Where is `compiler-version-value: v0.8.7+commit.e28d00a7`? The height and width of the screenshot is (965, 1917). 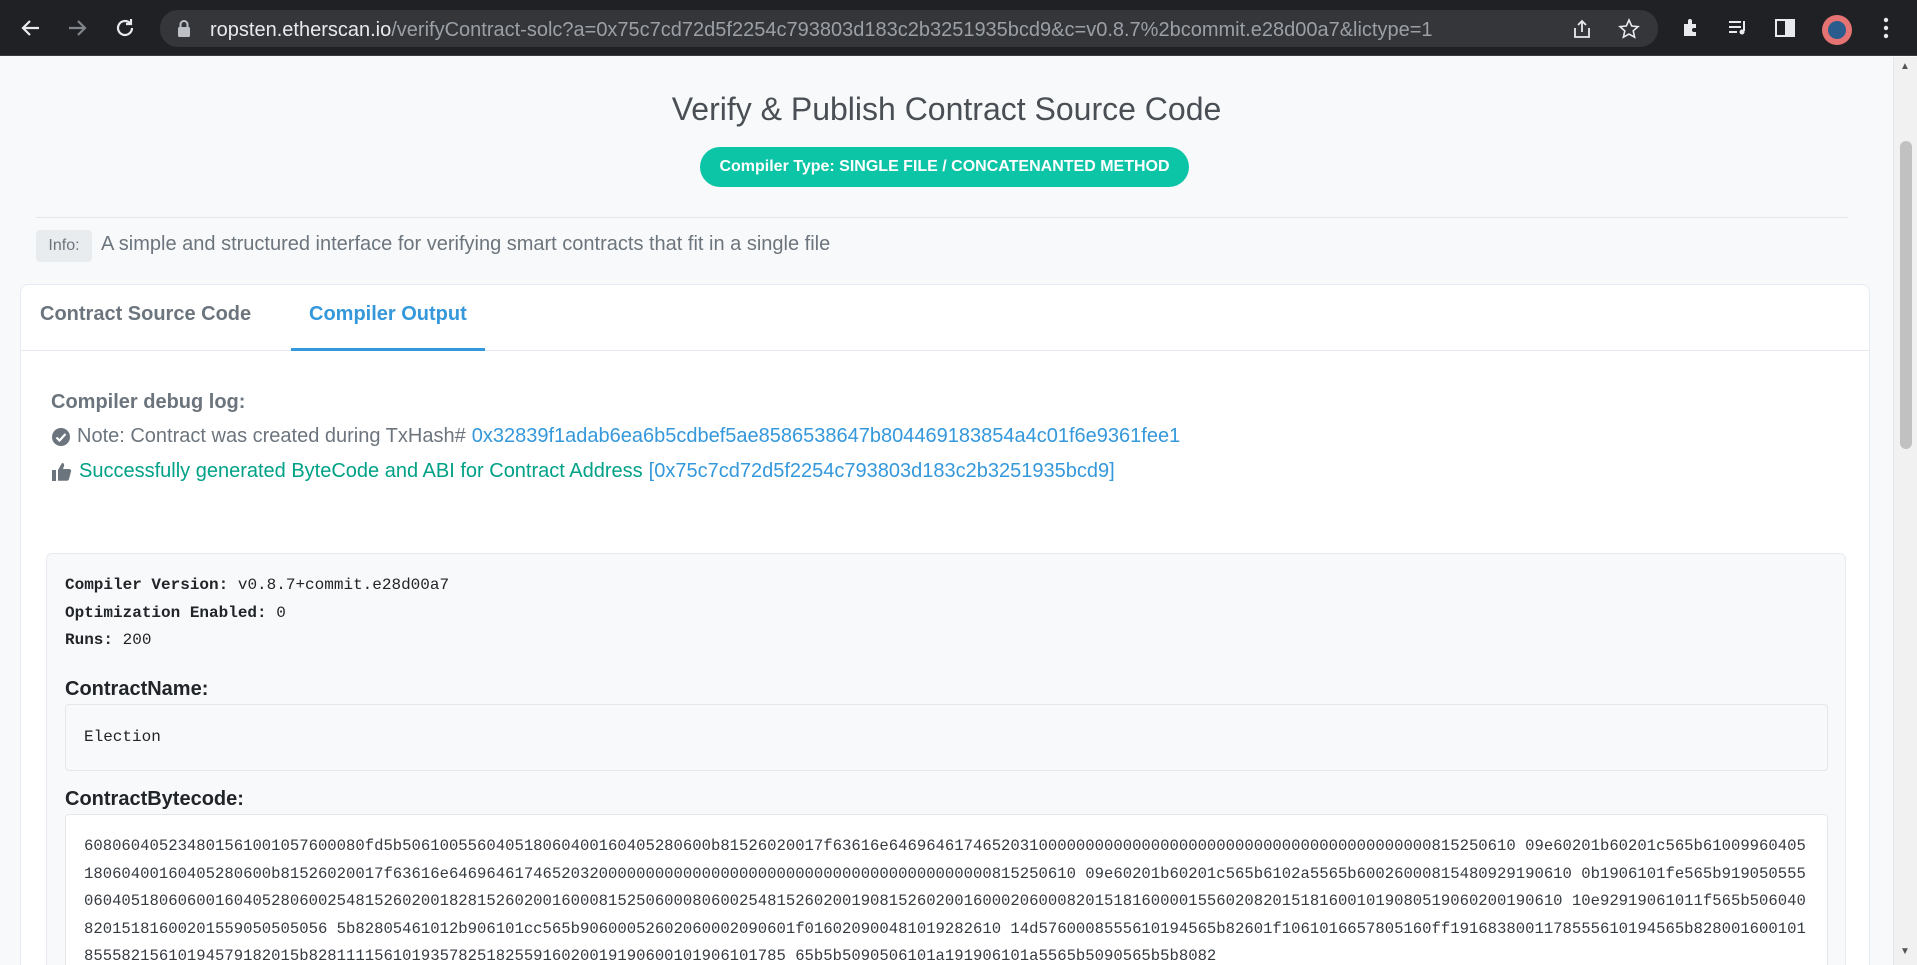 compiler-version-value: v0.8.7+commit.e28d00a7 is located at coordinates (343, 585).